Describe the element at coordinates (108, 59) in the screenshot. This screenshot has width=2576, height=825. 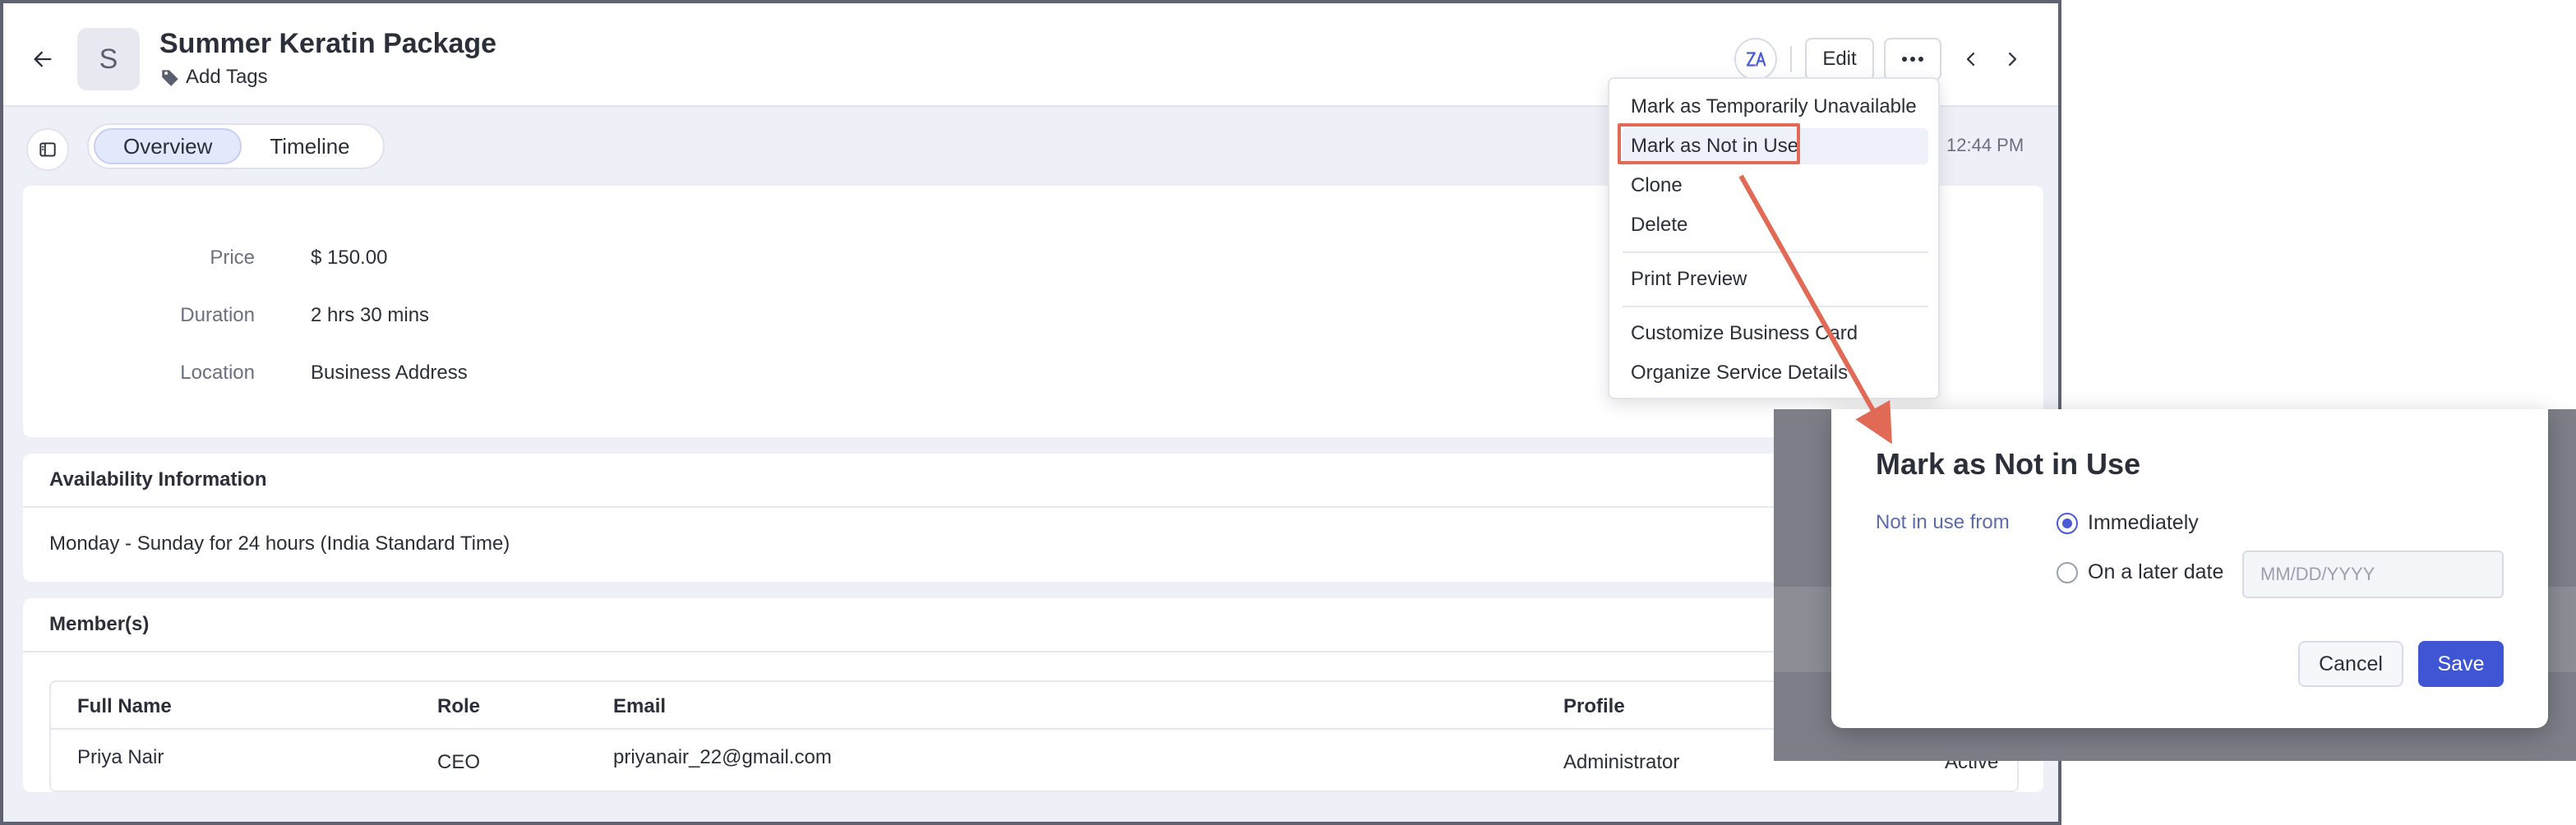
I see `avatar: S` at that location.